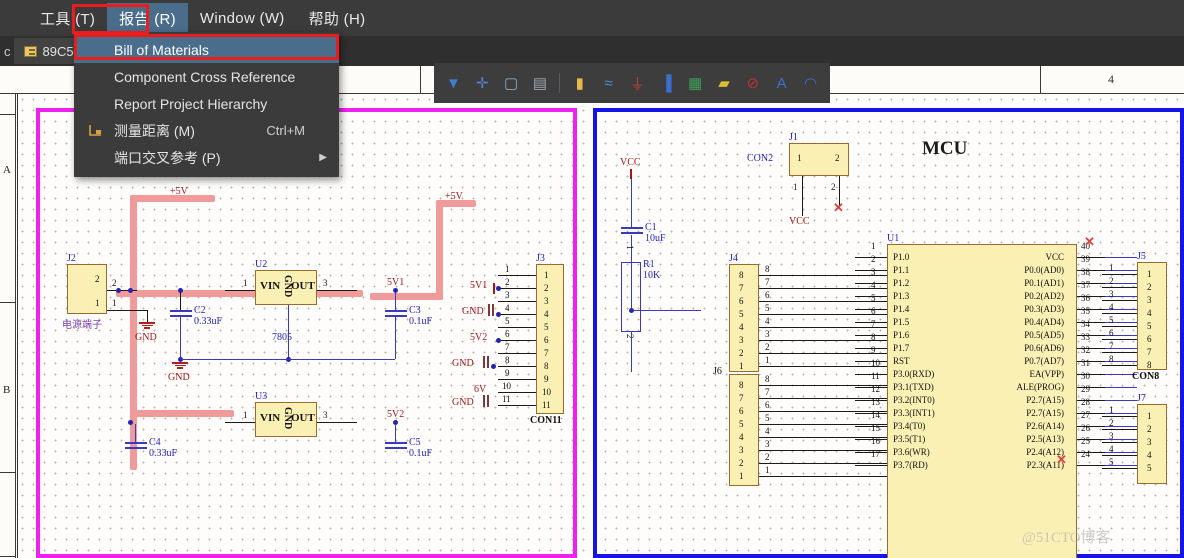 The image size is (1184, 558). Describe the element at coordinates (695, 83) in the screenshot. I see `place-bus-icon: ▦` at that location.